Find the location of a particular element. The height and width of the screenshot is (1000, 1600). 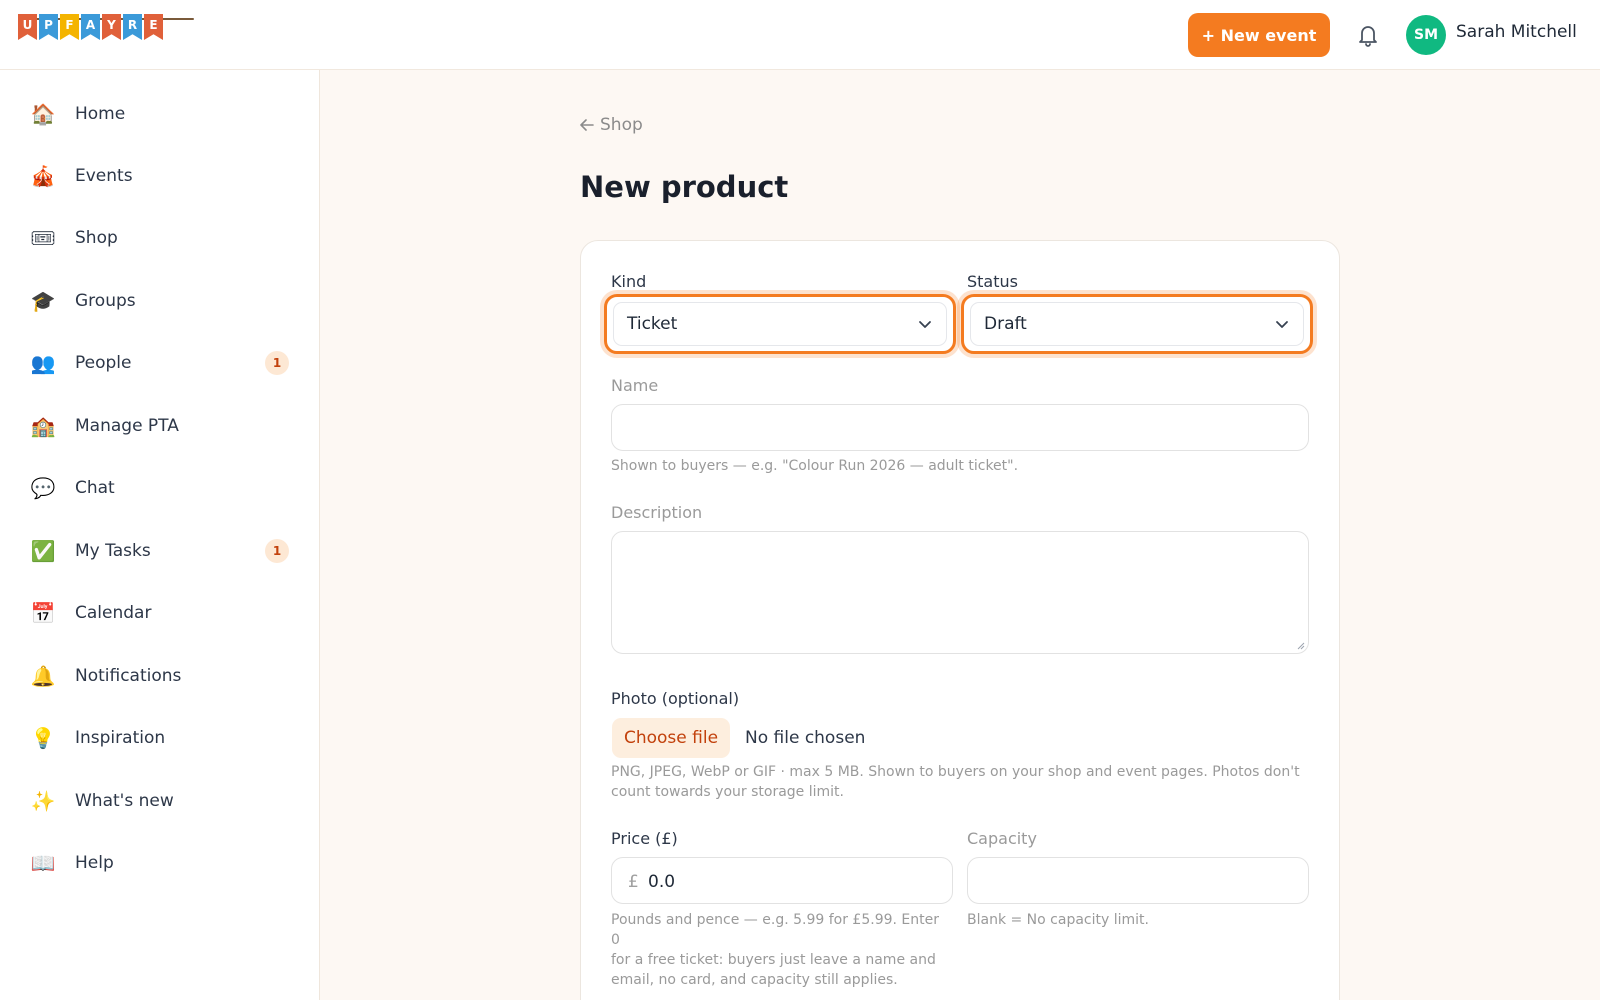

circus-tent-icon: 🎪 is located at coordinates (43, 176).